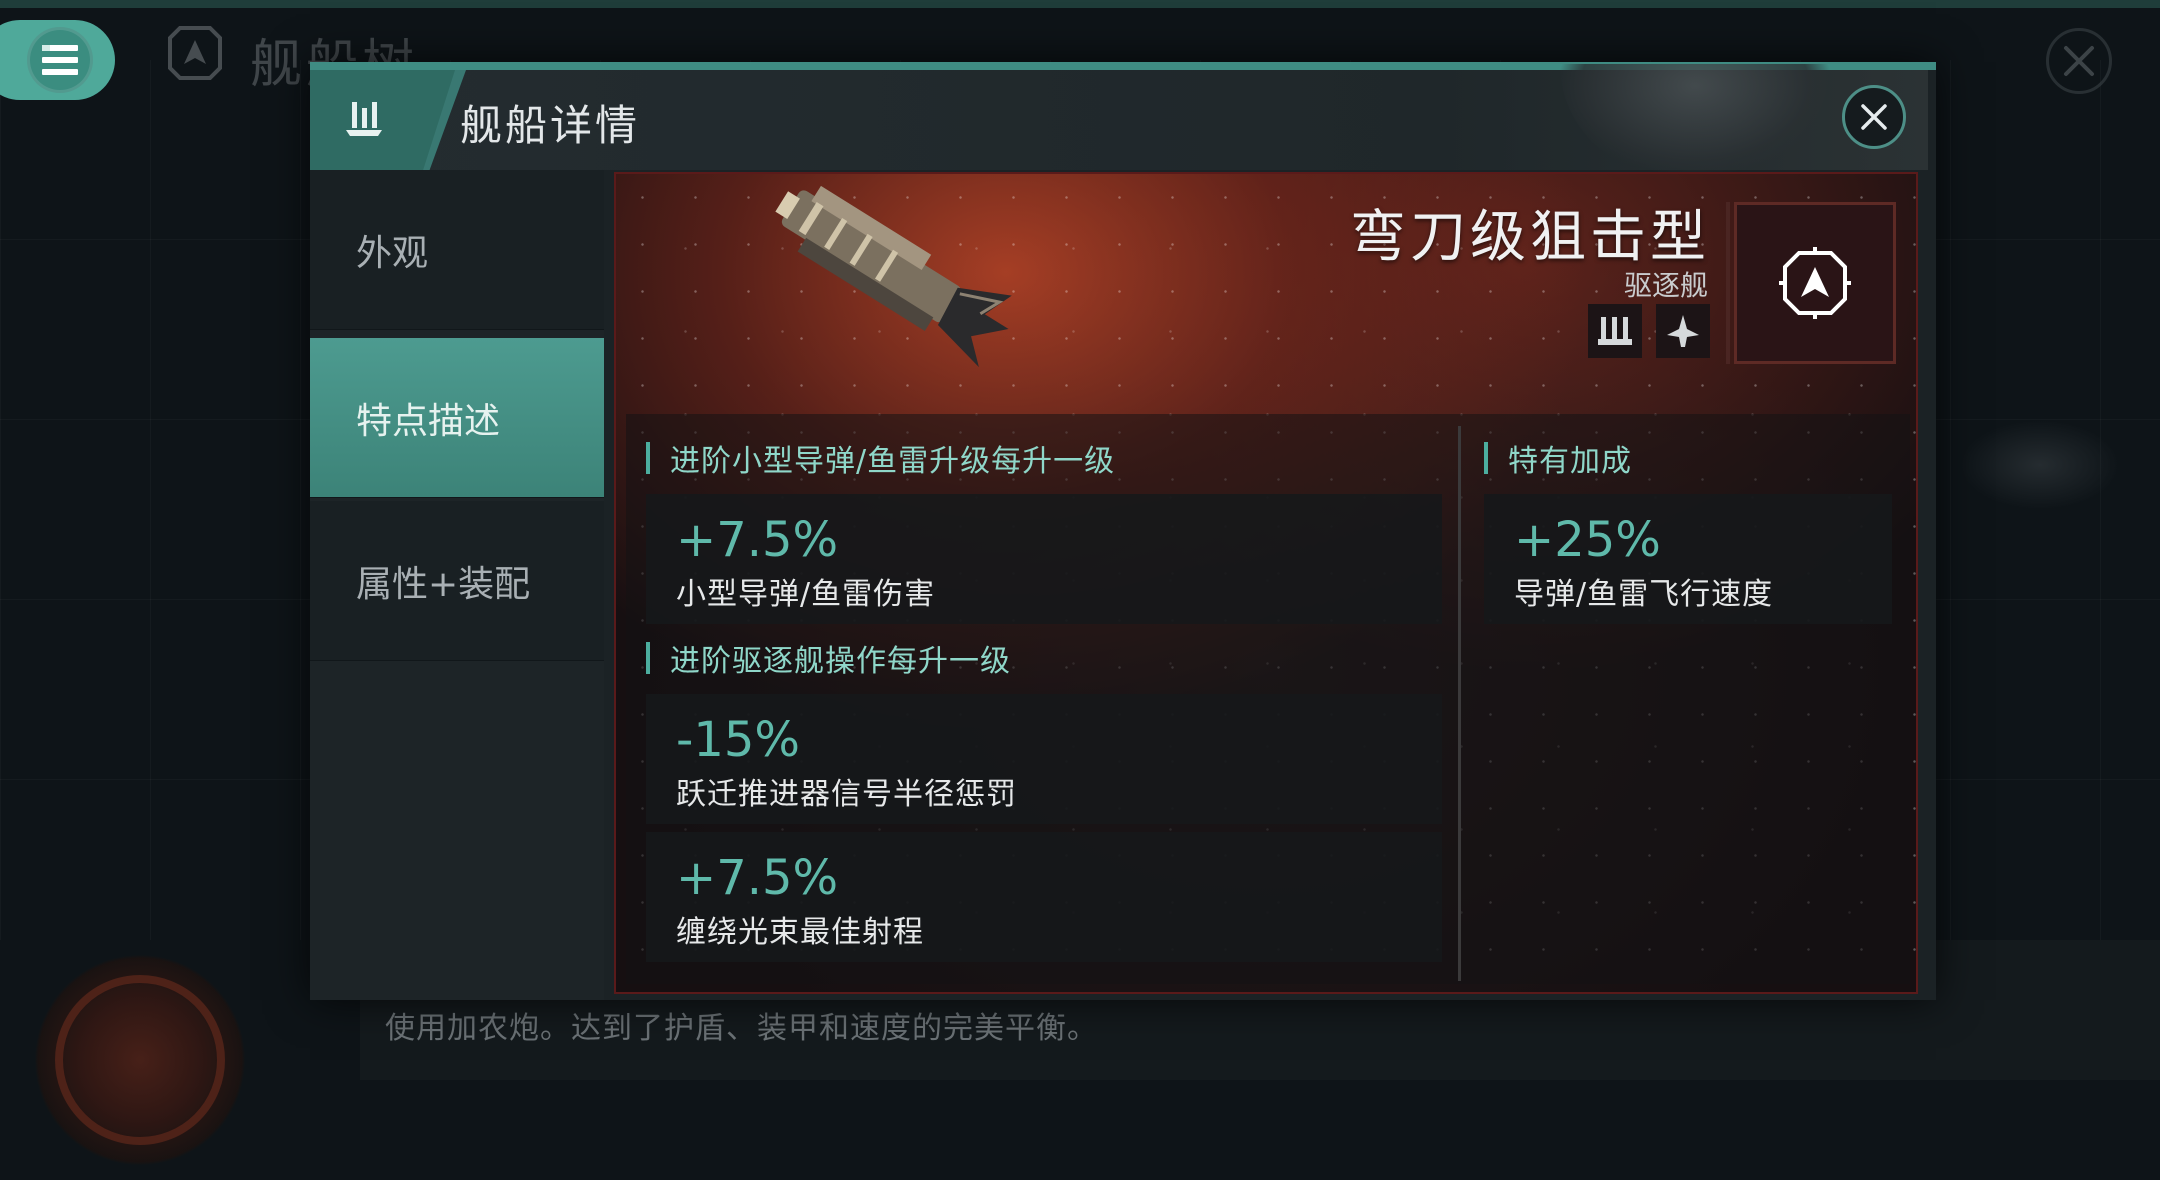  I want to click on tab-features: 特点描述, so click(457, 418).